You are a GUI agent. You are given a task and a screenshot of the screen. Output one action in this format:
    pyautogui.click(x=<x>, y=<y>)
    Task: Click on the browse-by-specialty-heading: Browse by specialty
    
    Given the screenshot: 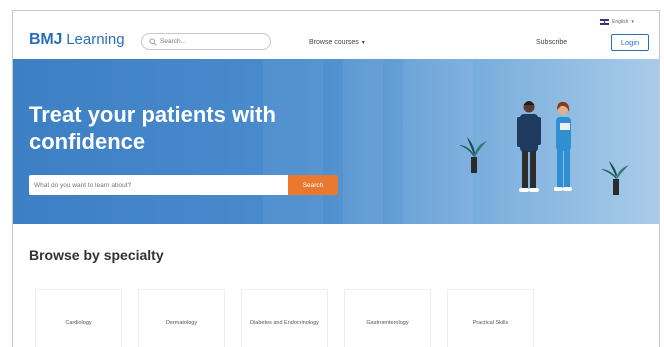 What is the action you would take?
    pyautogui.click(x=96, y=255)
    